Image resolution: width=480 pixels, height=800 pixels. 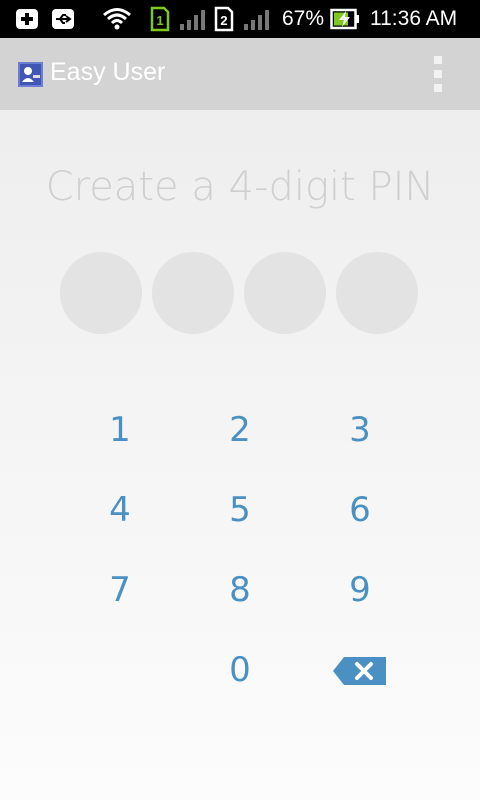 What do you see at coordinates (240, 430) in the screenshot?
I see `key-2: 2` at bounding box center [240, 430].